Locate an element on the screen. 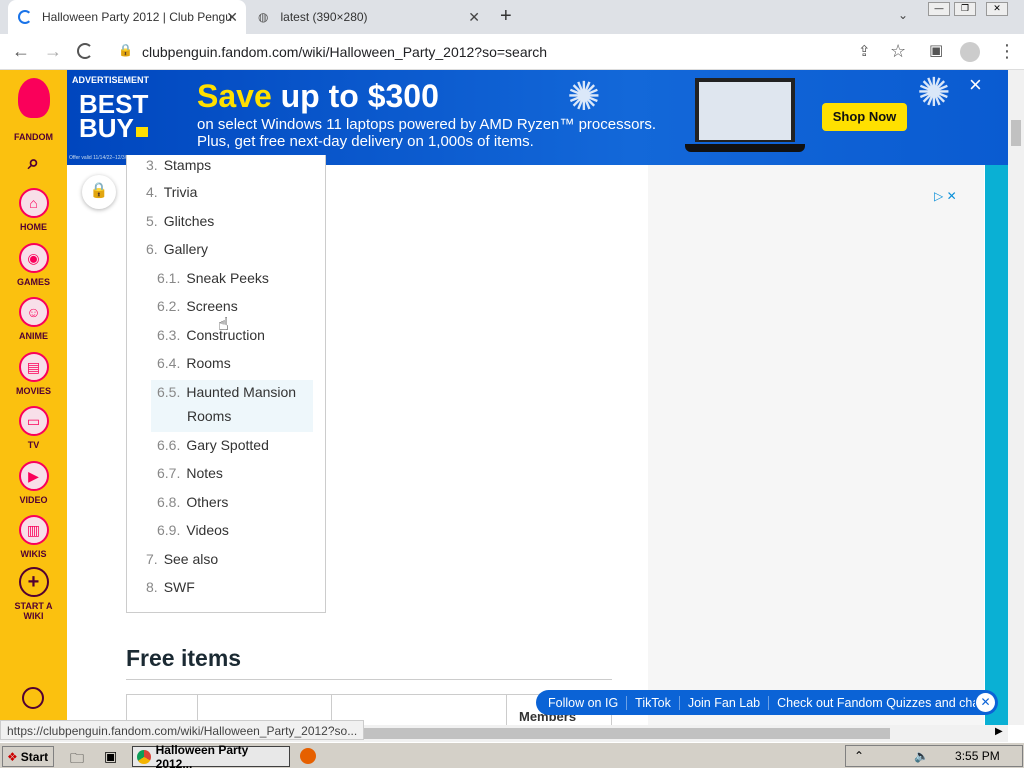 The width and height of the screenshot is (1024, 768). sidebar-item-home: ⌂ HOME is located at coordinates (33, 210).